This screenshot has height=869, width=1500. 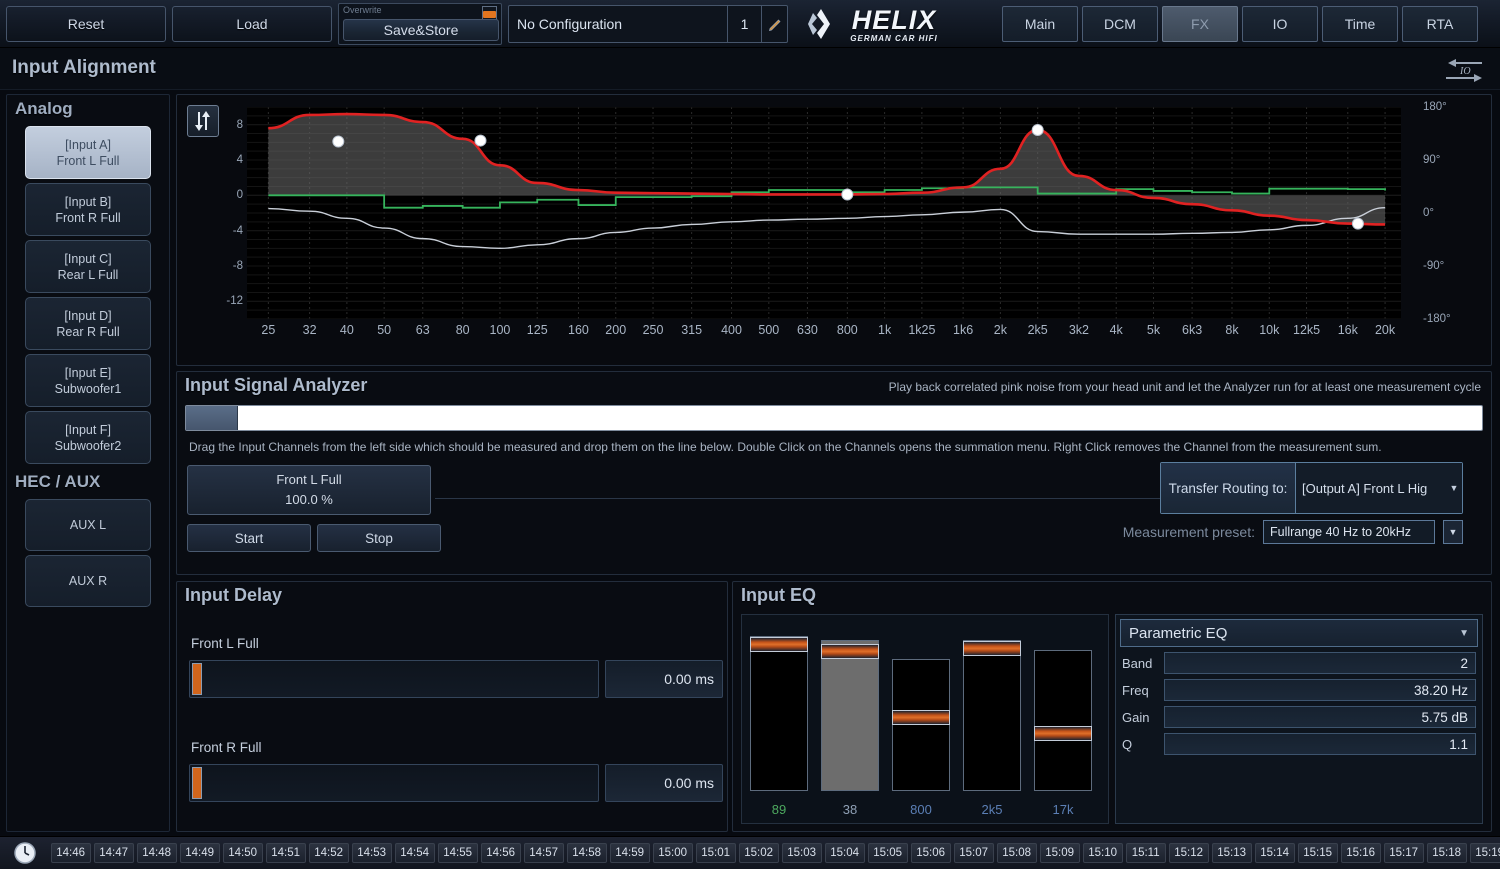 I want to click on timeline-tick: 15:17, so click(x=1403, y=853).